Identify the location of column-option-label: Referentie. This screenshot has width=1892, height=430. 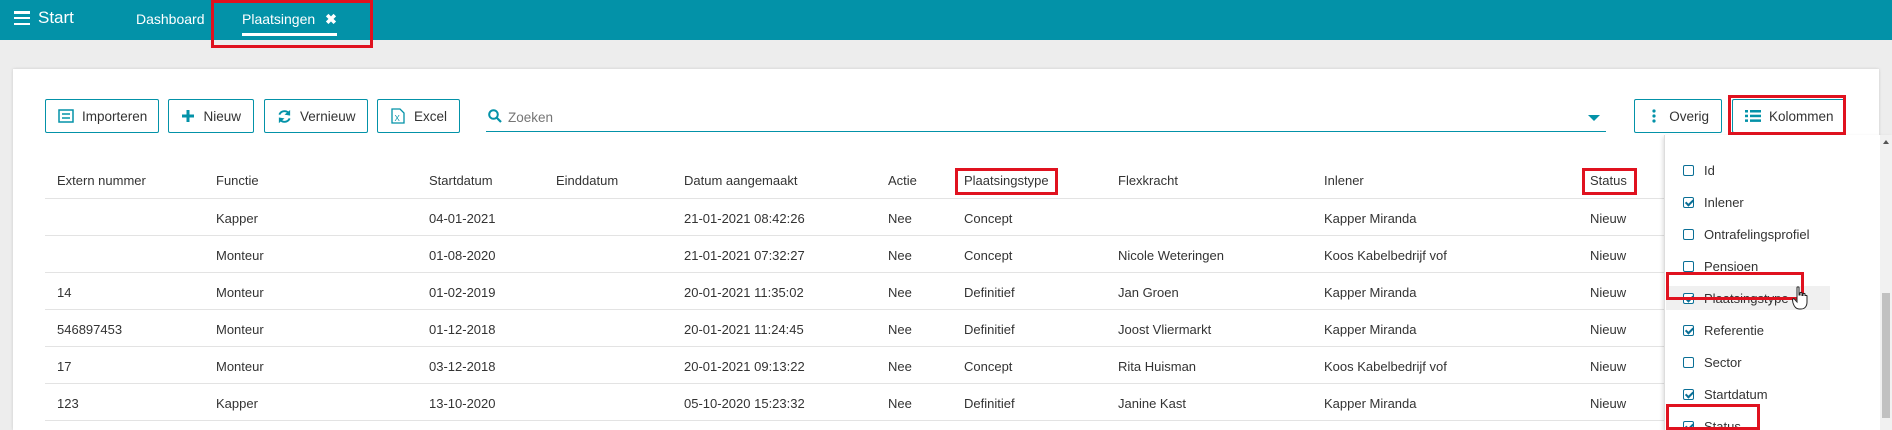
(1734, 330).